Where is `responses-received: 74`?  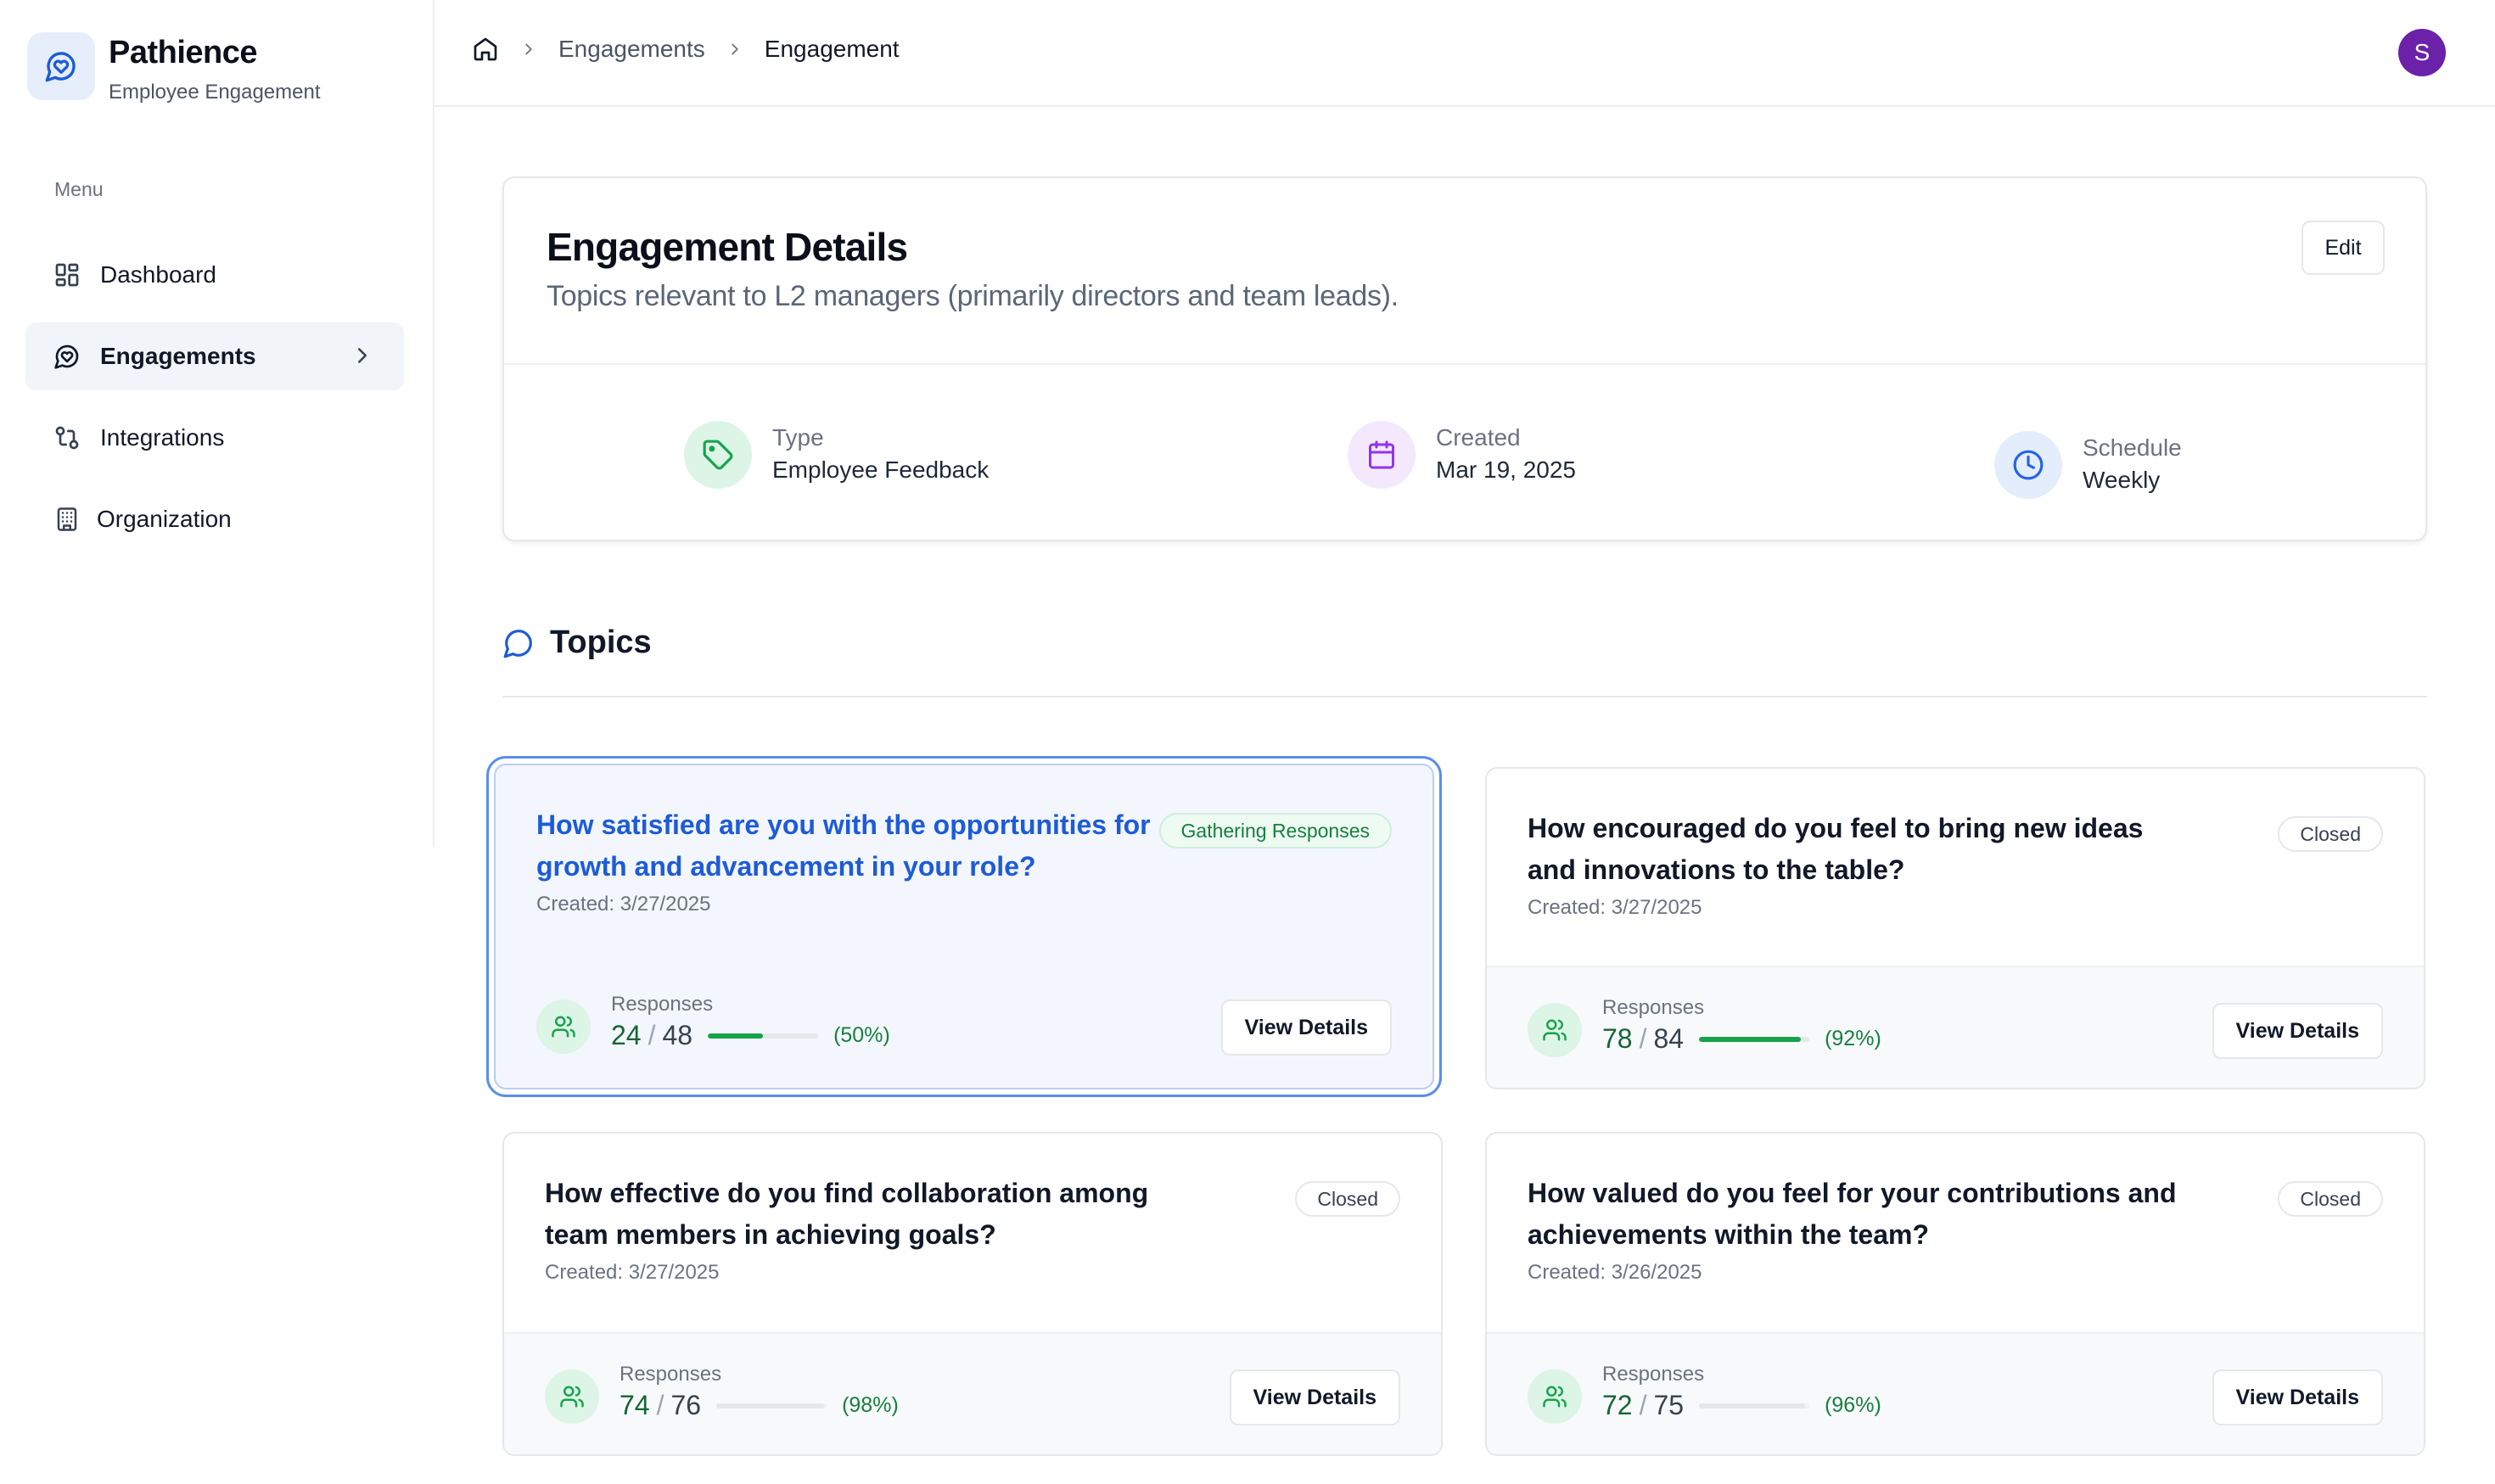 responses-received: 74 is located at coordinates (635, 1405).